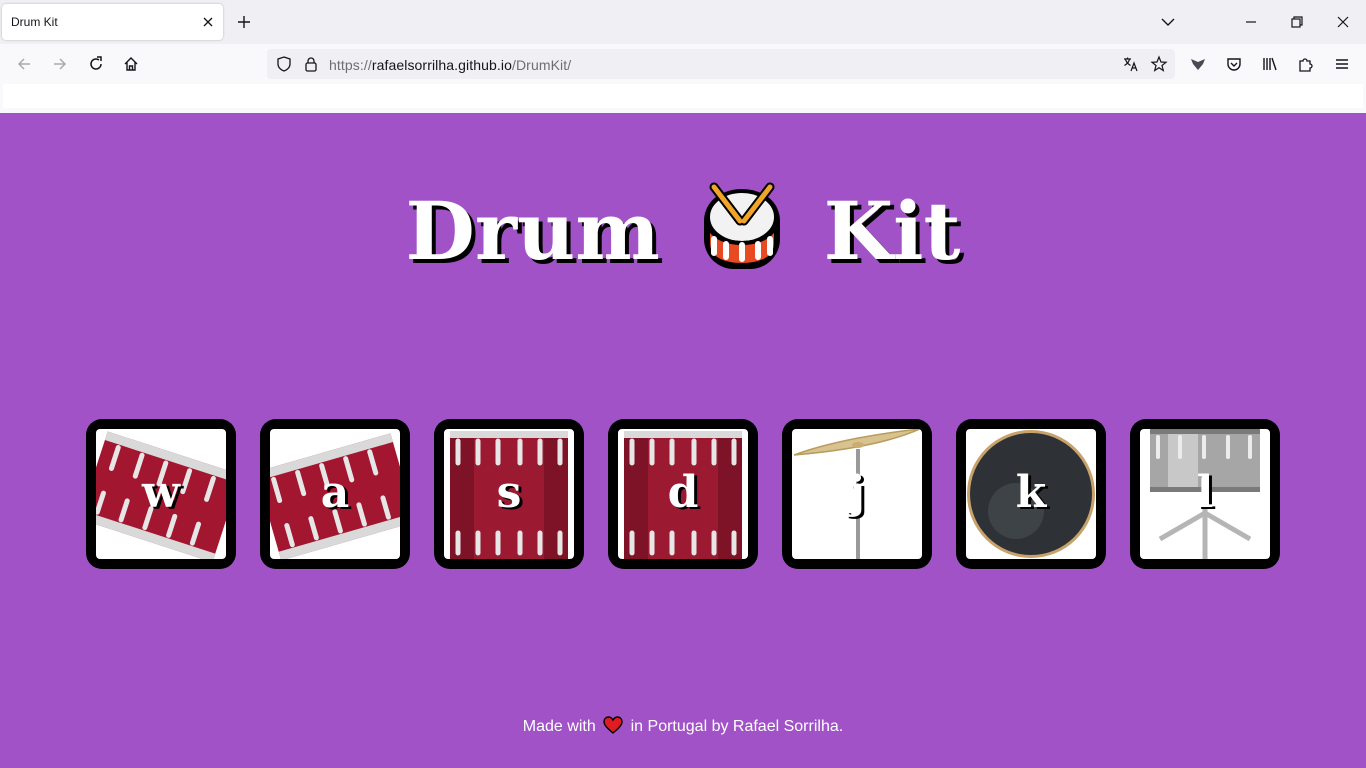 This screenshot has height=768, width=1366. Describe the element at coordinates (96, 64) in the screenshot. I see `reload-icon` at that location.